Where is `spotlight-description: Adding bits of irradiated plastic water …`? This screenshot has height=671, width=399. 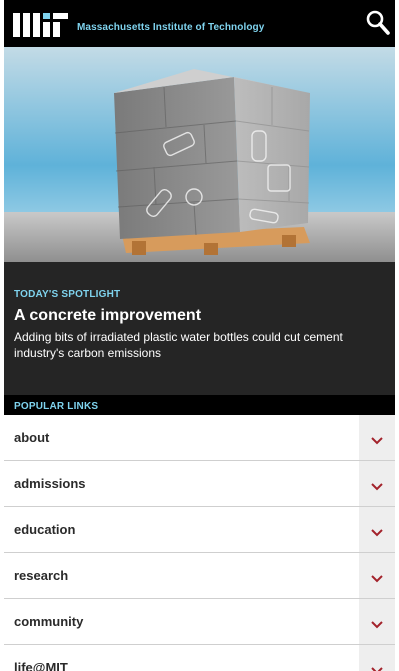
spotlight-description: Adding bits of irradiated plastic water … is located at coordinates (178, 345).